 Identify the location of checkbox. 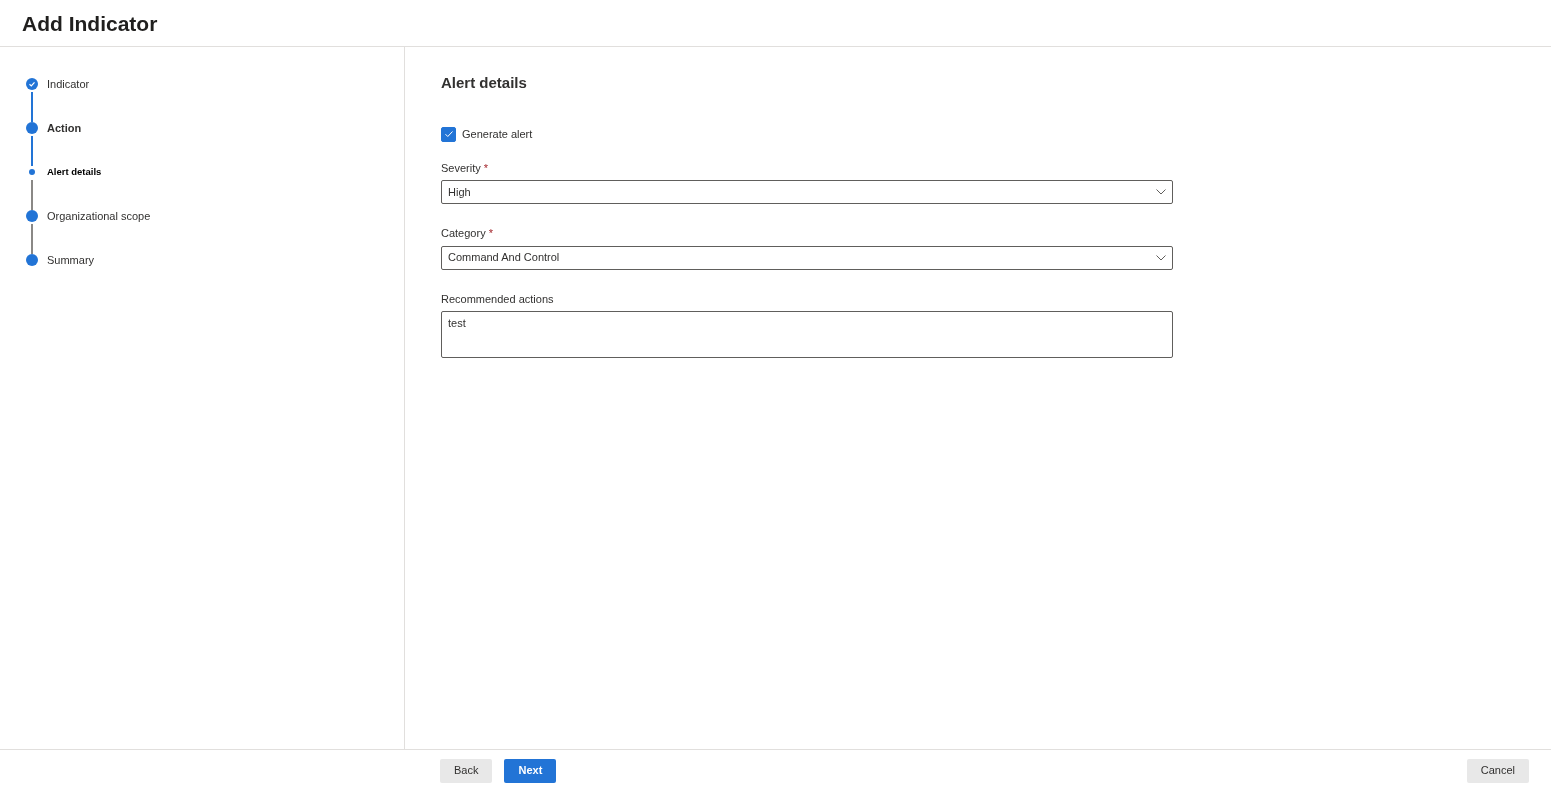
(448, 134).